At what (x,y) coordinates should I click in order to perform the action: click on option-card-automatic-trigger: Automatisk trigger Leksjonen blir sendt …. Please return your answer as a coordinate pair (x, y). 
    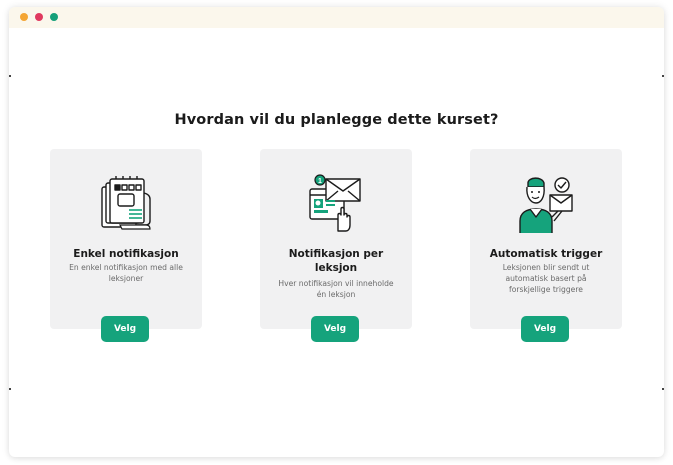
    Looking at the image, I should click on (546, 239).